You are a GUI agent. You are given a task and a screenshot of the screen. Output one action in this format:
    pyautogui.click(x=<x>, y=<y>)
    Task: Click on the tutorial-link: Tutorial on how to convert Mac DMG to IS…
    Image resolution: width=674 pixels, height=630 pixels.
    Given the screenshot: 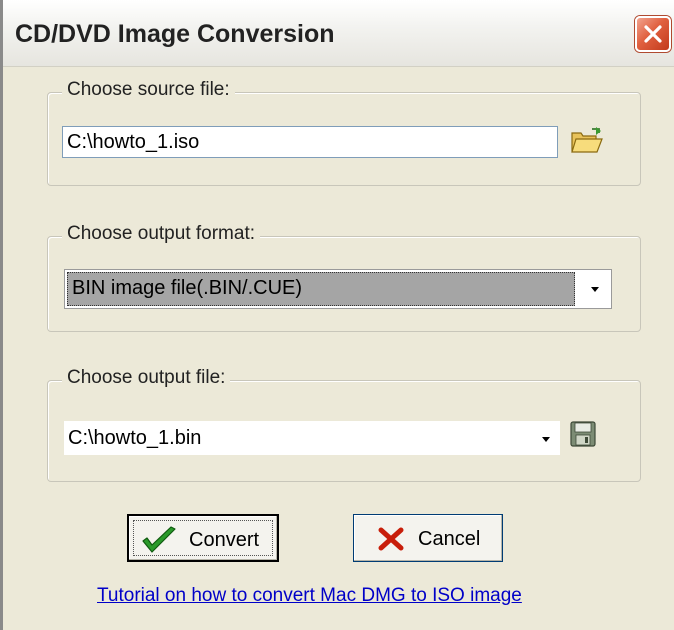 What is the action you would take?
    pyautogui.click(x=309, y=596)
    